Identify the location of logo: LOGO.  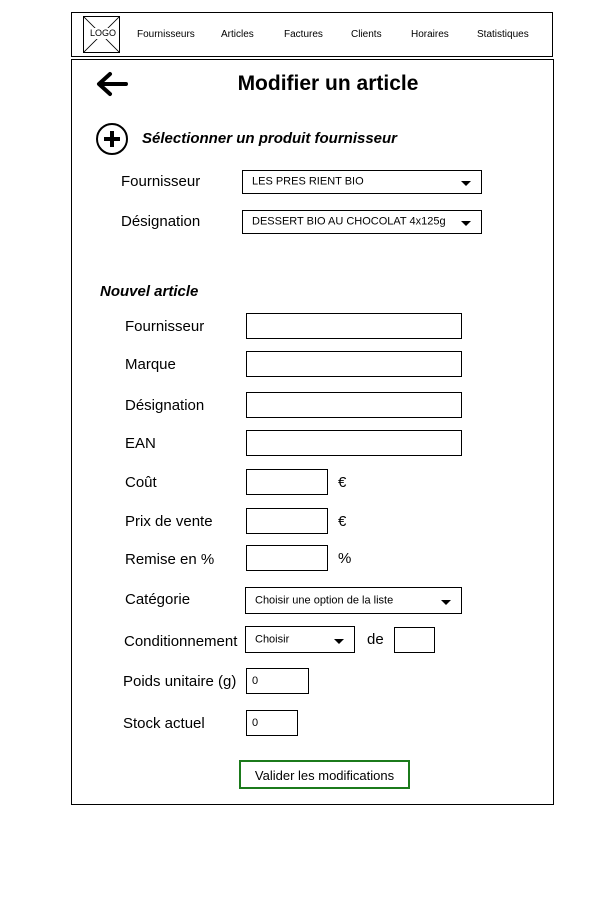
(101, 34).